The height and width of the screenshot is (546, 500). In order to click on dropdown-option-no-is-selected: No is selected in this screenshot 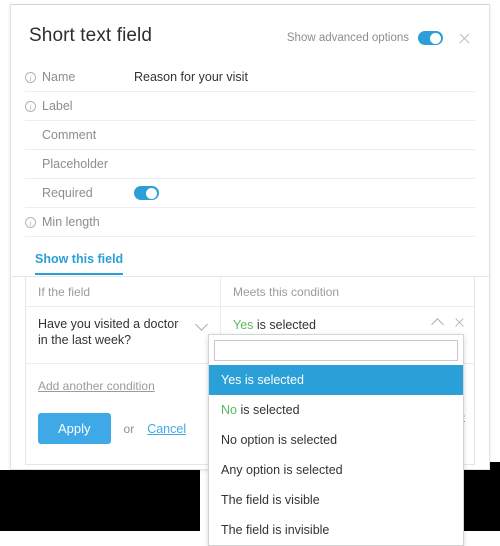, I will do `click(336, 410)`.